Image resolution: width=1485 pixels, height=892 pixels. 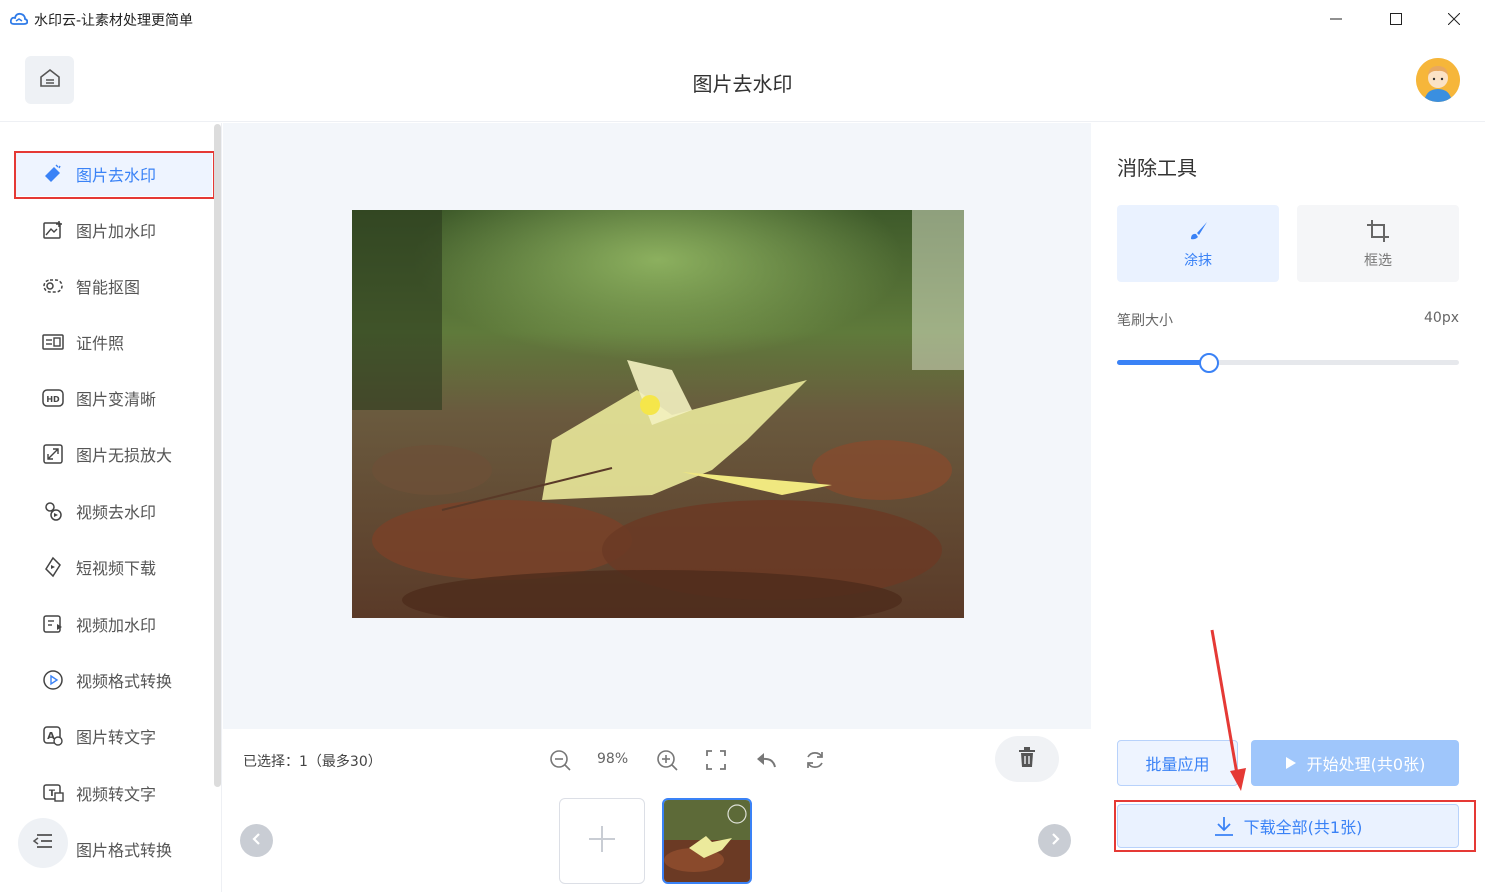 What do you see at coordinates (124, 681) in the screenshot?
I see `sidebar-item-label: 视频格式转换` at bounding box center [124, 681].